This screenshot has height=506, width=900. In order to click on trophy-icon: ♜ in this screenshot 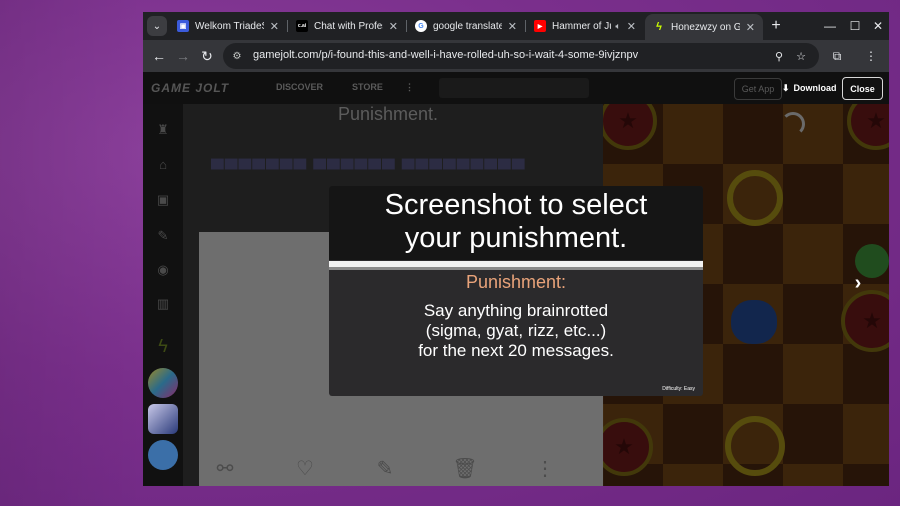, I will do `click(163, 130)`.